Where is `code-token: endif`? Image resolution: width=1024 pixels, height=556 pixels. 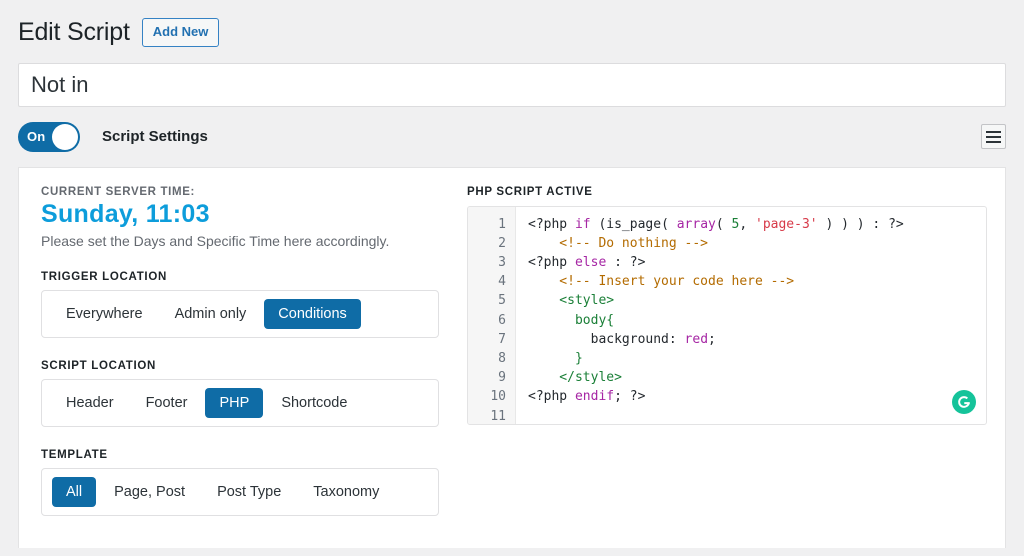 code-token: endif is located at coordinates (594, 397).